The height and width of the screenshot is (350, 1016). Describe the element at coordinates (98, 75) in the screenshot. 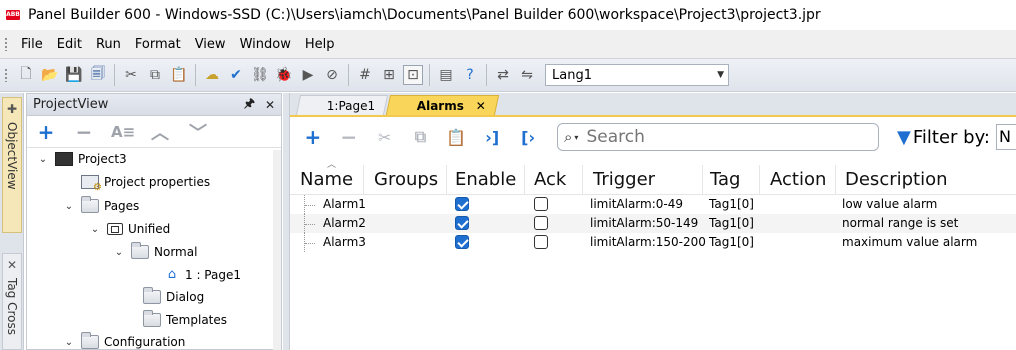

I see `save-all-icon: 🗐` at that location.